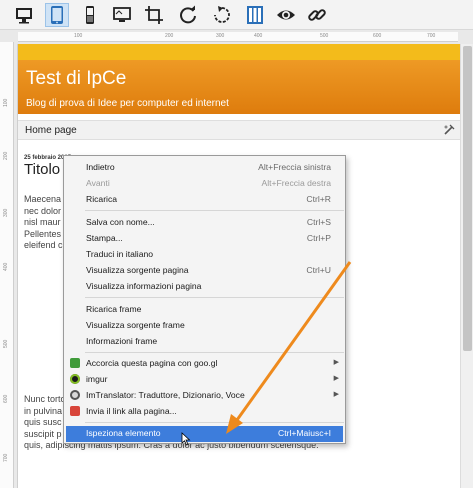  Describe the element at coordinates (204, 379) in the screenshot. I see `menu-item-imgur: imgur ▶` at that location.